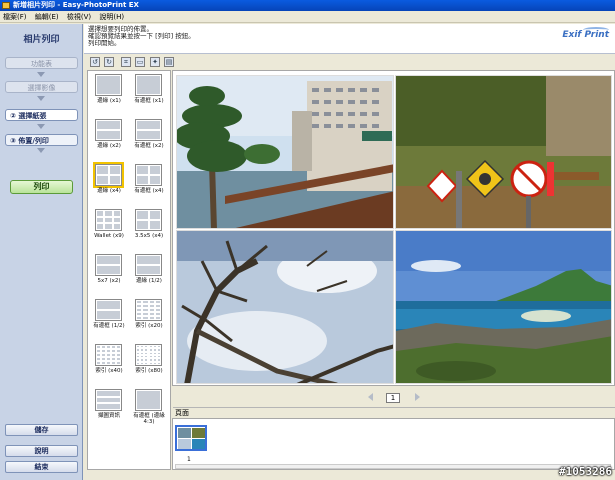  I want to click on pages-panel: 1, so click(393, 444).